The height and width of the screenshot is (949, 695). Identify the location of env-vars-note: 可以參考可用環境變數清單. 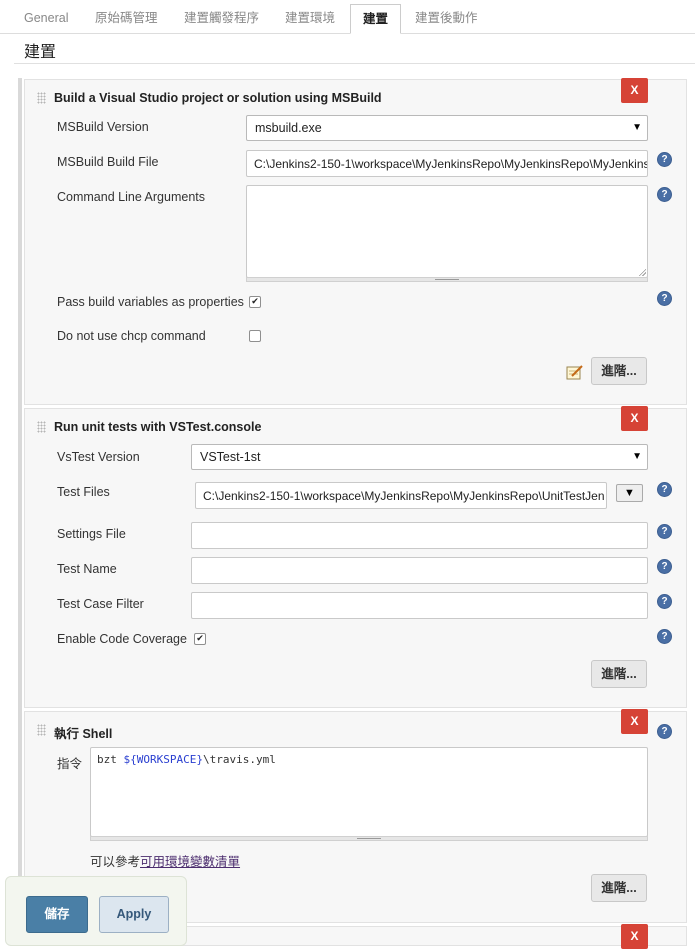
(165, 860).